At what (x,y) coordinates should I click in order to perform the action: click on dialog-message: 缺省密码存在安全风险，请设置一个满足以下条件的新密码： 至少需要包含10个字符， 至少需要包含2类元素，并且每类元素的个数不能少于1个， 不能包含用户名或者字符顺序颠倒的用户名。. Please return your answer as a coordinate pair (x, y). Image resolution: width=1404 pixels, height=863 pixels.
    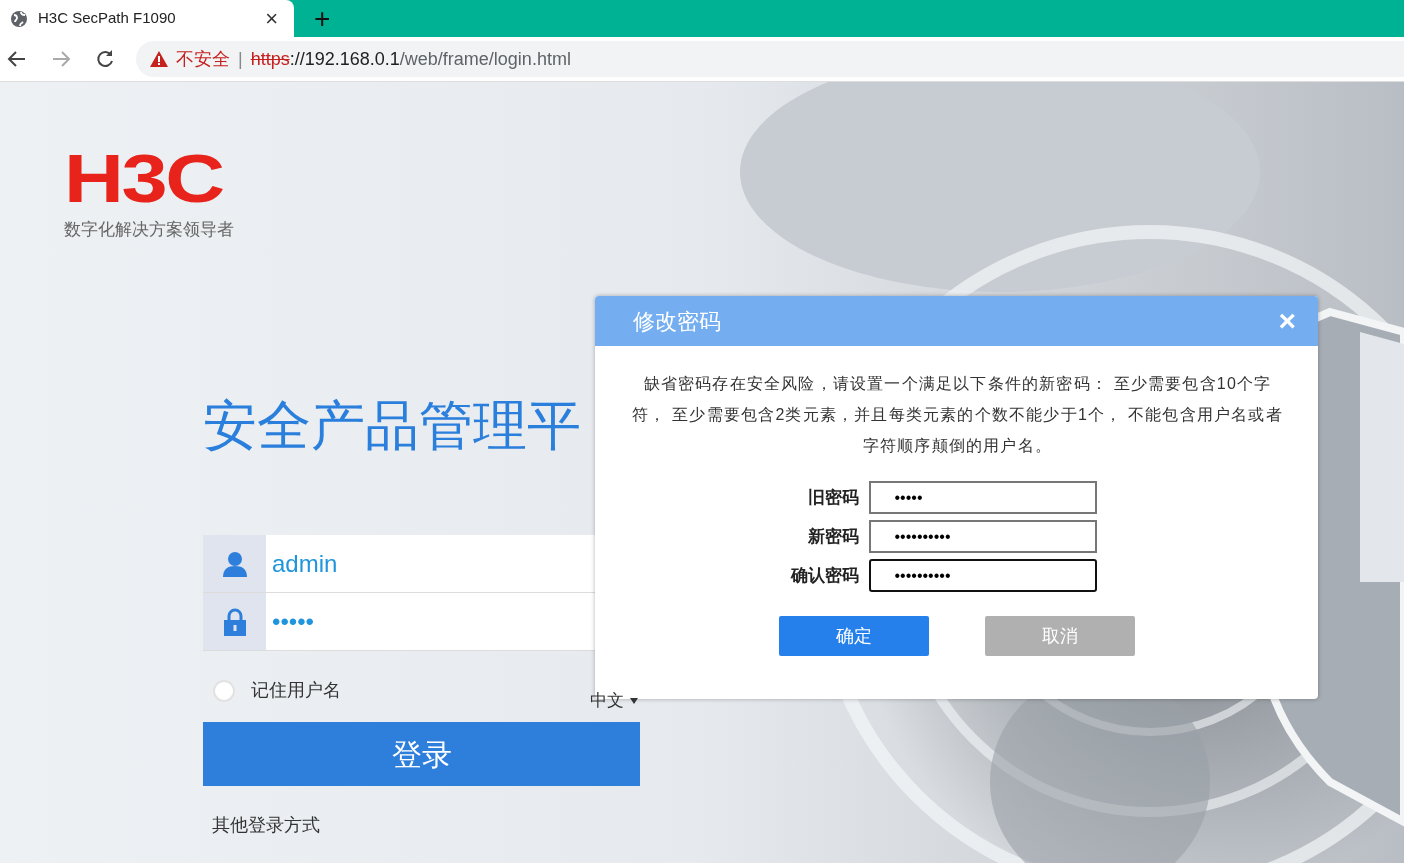
    Looking at the image, I should click on (957, 415).